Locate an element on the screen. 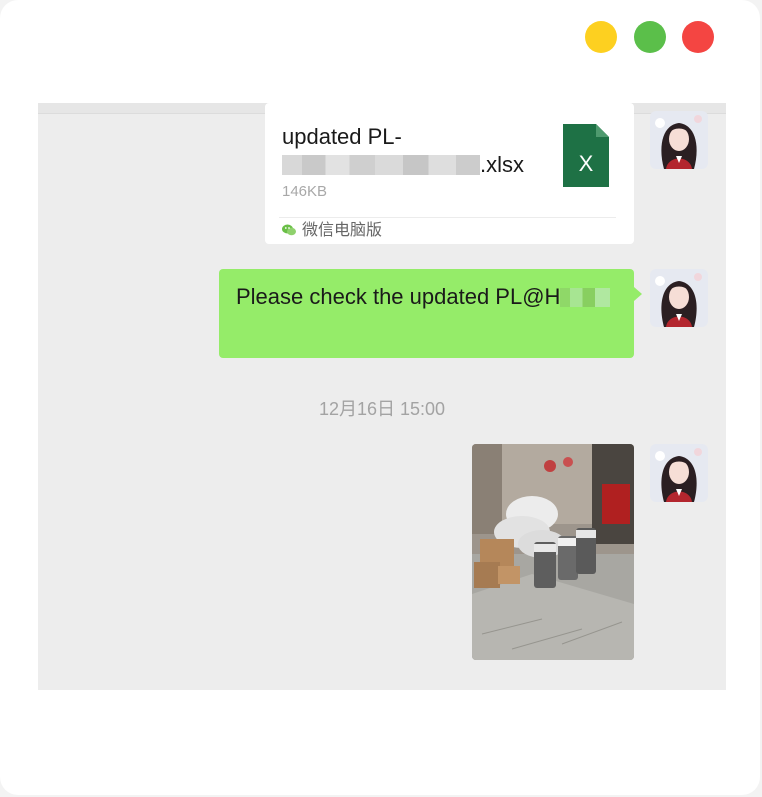 The width and height of the screenshot is (762, 797). image-message is located at coordinates (553, 552).